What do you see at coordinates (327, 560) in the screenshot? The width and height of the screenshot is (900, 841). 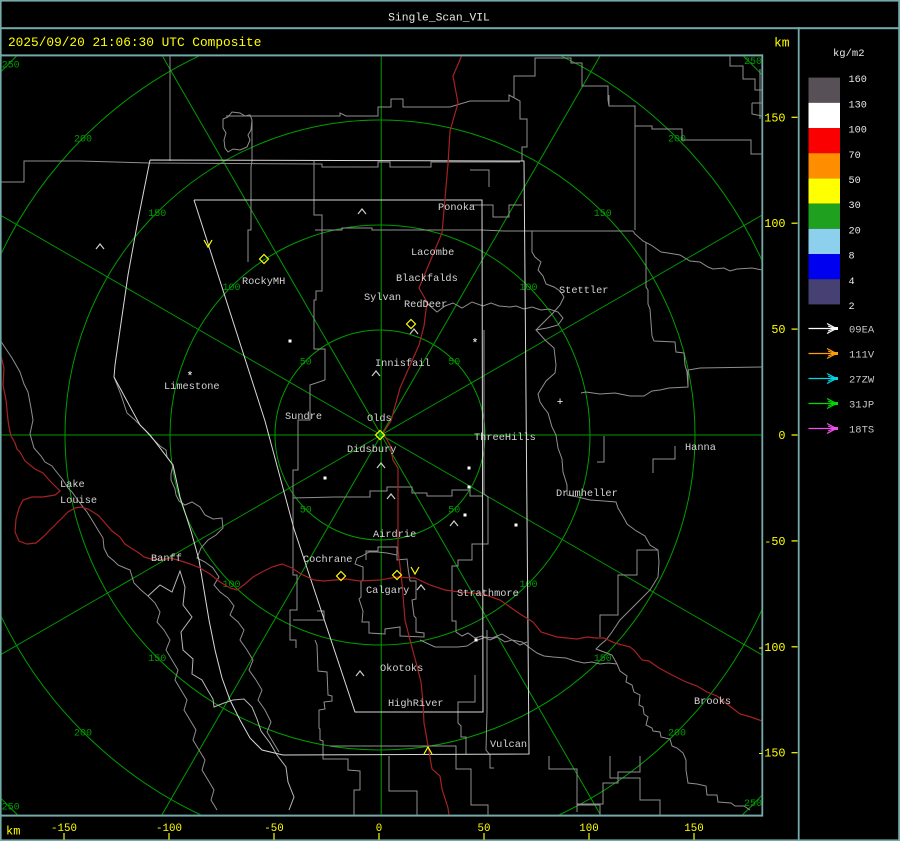 I see `svg-text: Cochrane` at bounding box center [327, 560].